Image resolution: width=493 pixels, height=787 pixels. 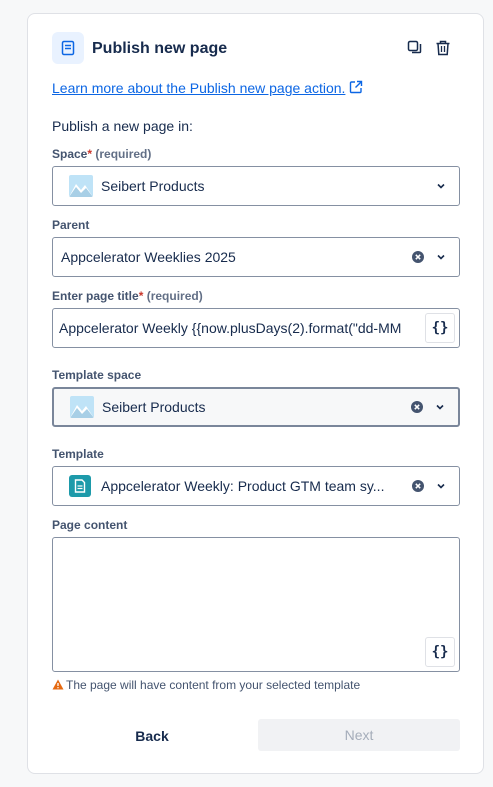 What do you see at coordinates (58, 686) in the screenshot?
I see `warning-icon` at bounding box center [58, 686].